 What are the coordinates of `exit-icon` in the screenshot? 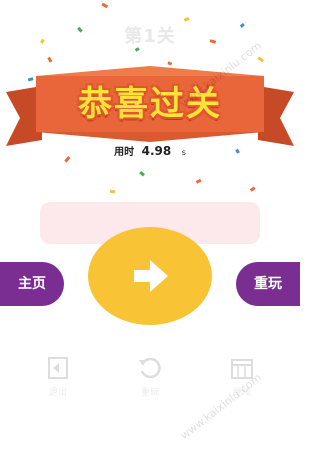 It's located at (58, 368).